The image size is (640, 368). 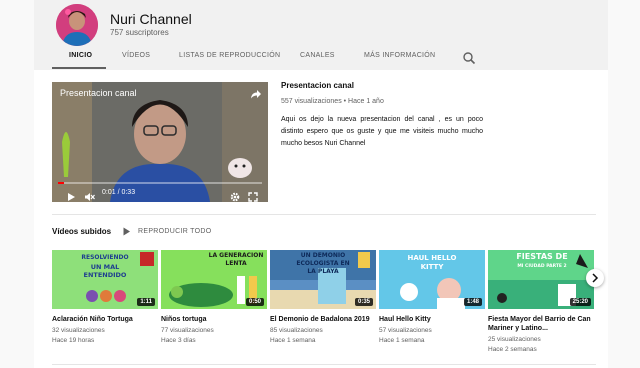 I want to click on mute-icon, so click(x=89, y=195).